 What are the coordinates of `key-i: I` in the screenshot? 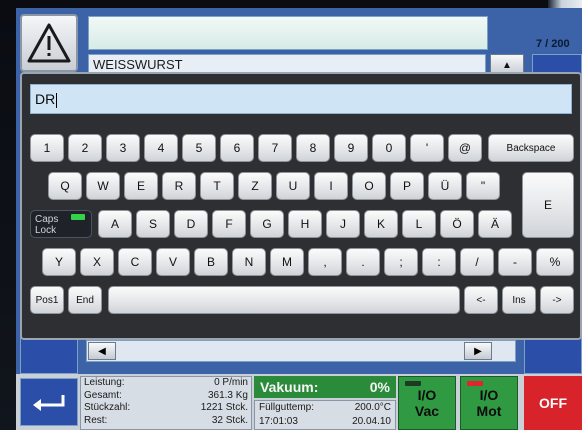 It's located at (331, 186).